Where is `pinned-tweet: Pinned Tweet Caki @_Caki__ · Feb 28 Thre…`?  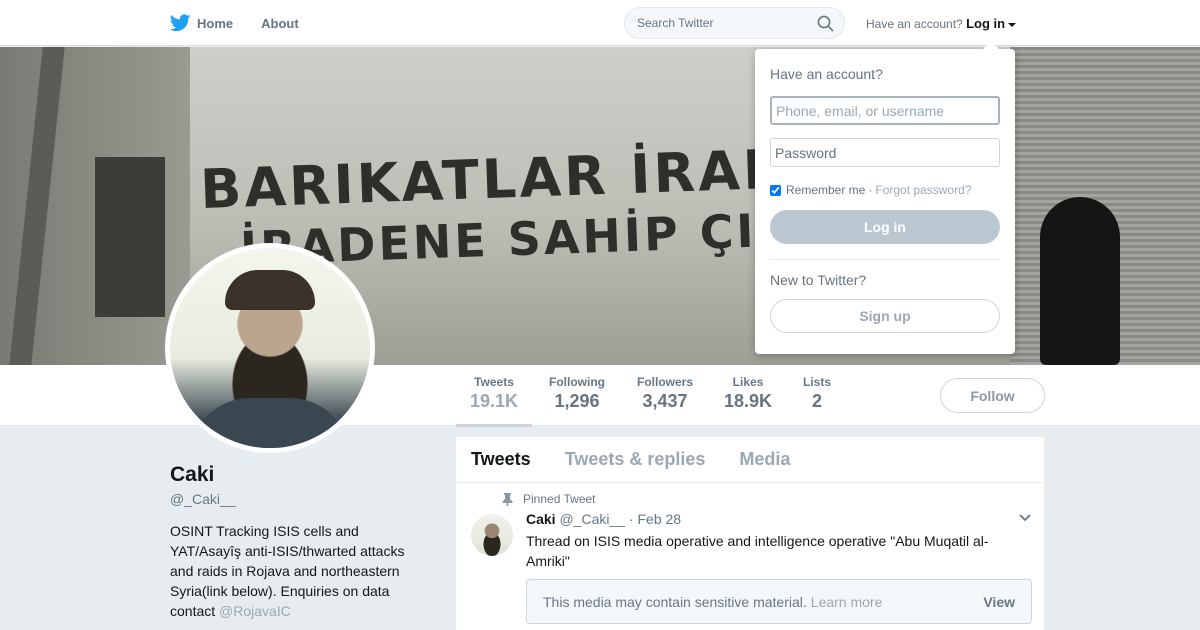 pinned-tweet: Pinned Tweet Caki @_Caki__ · Feb 28 Thre… is located at coordinates (750, 556).